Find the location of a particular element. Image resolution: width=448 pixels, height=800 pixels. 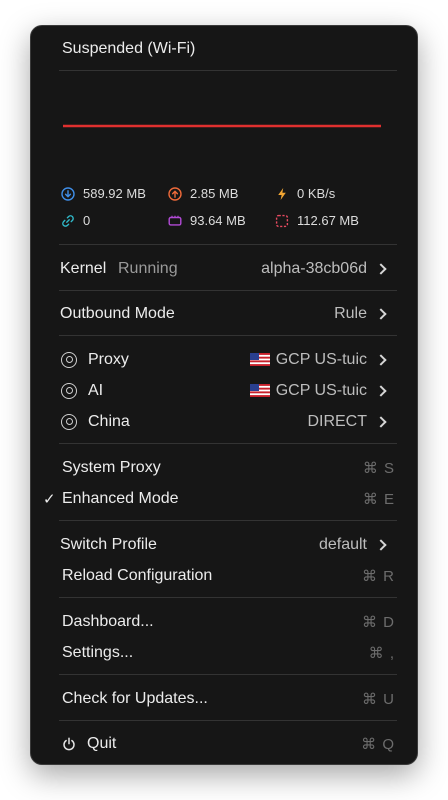

check-updates-item: Check for Updates... ⌘ U is located at coordinates (224, 698).